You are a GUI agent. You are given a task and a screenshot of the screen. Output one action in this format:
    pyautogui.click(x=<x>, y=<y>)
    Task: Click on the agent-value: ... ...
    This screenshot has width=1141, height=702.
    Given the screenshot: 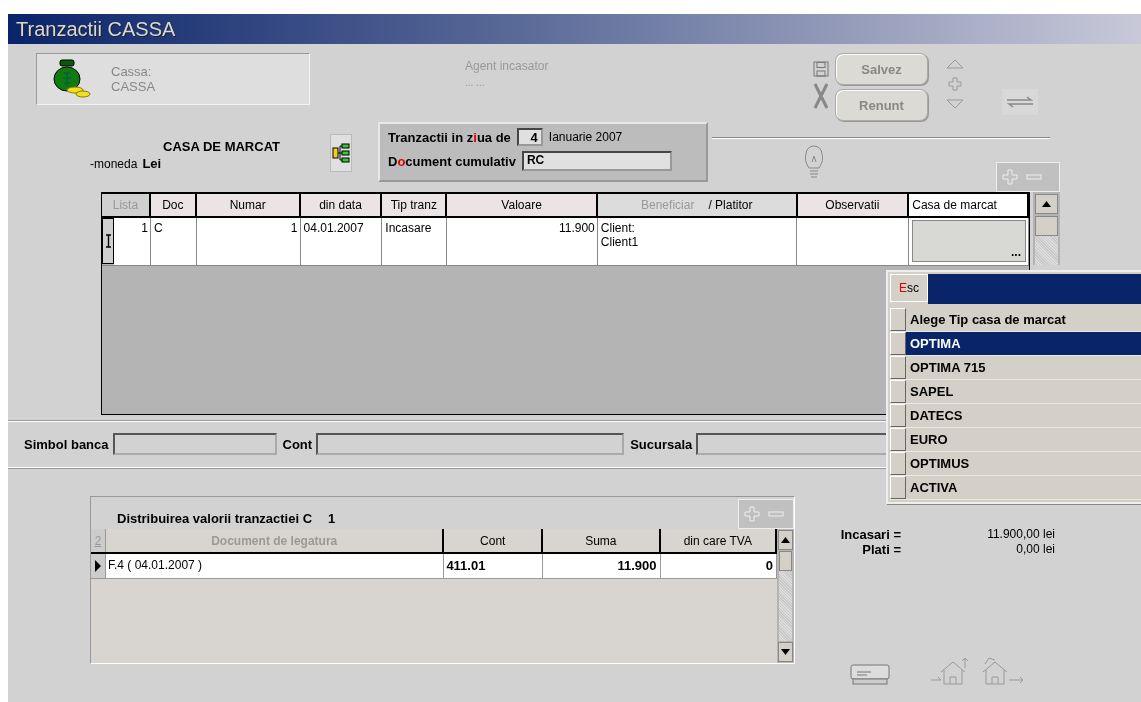 What is the action you would take?
    pyautogui.click(x=475, y=82)
    